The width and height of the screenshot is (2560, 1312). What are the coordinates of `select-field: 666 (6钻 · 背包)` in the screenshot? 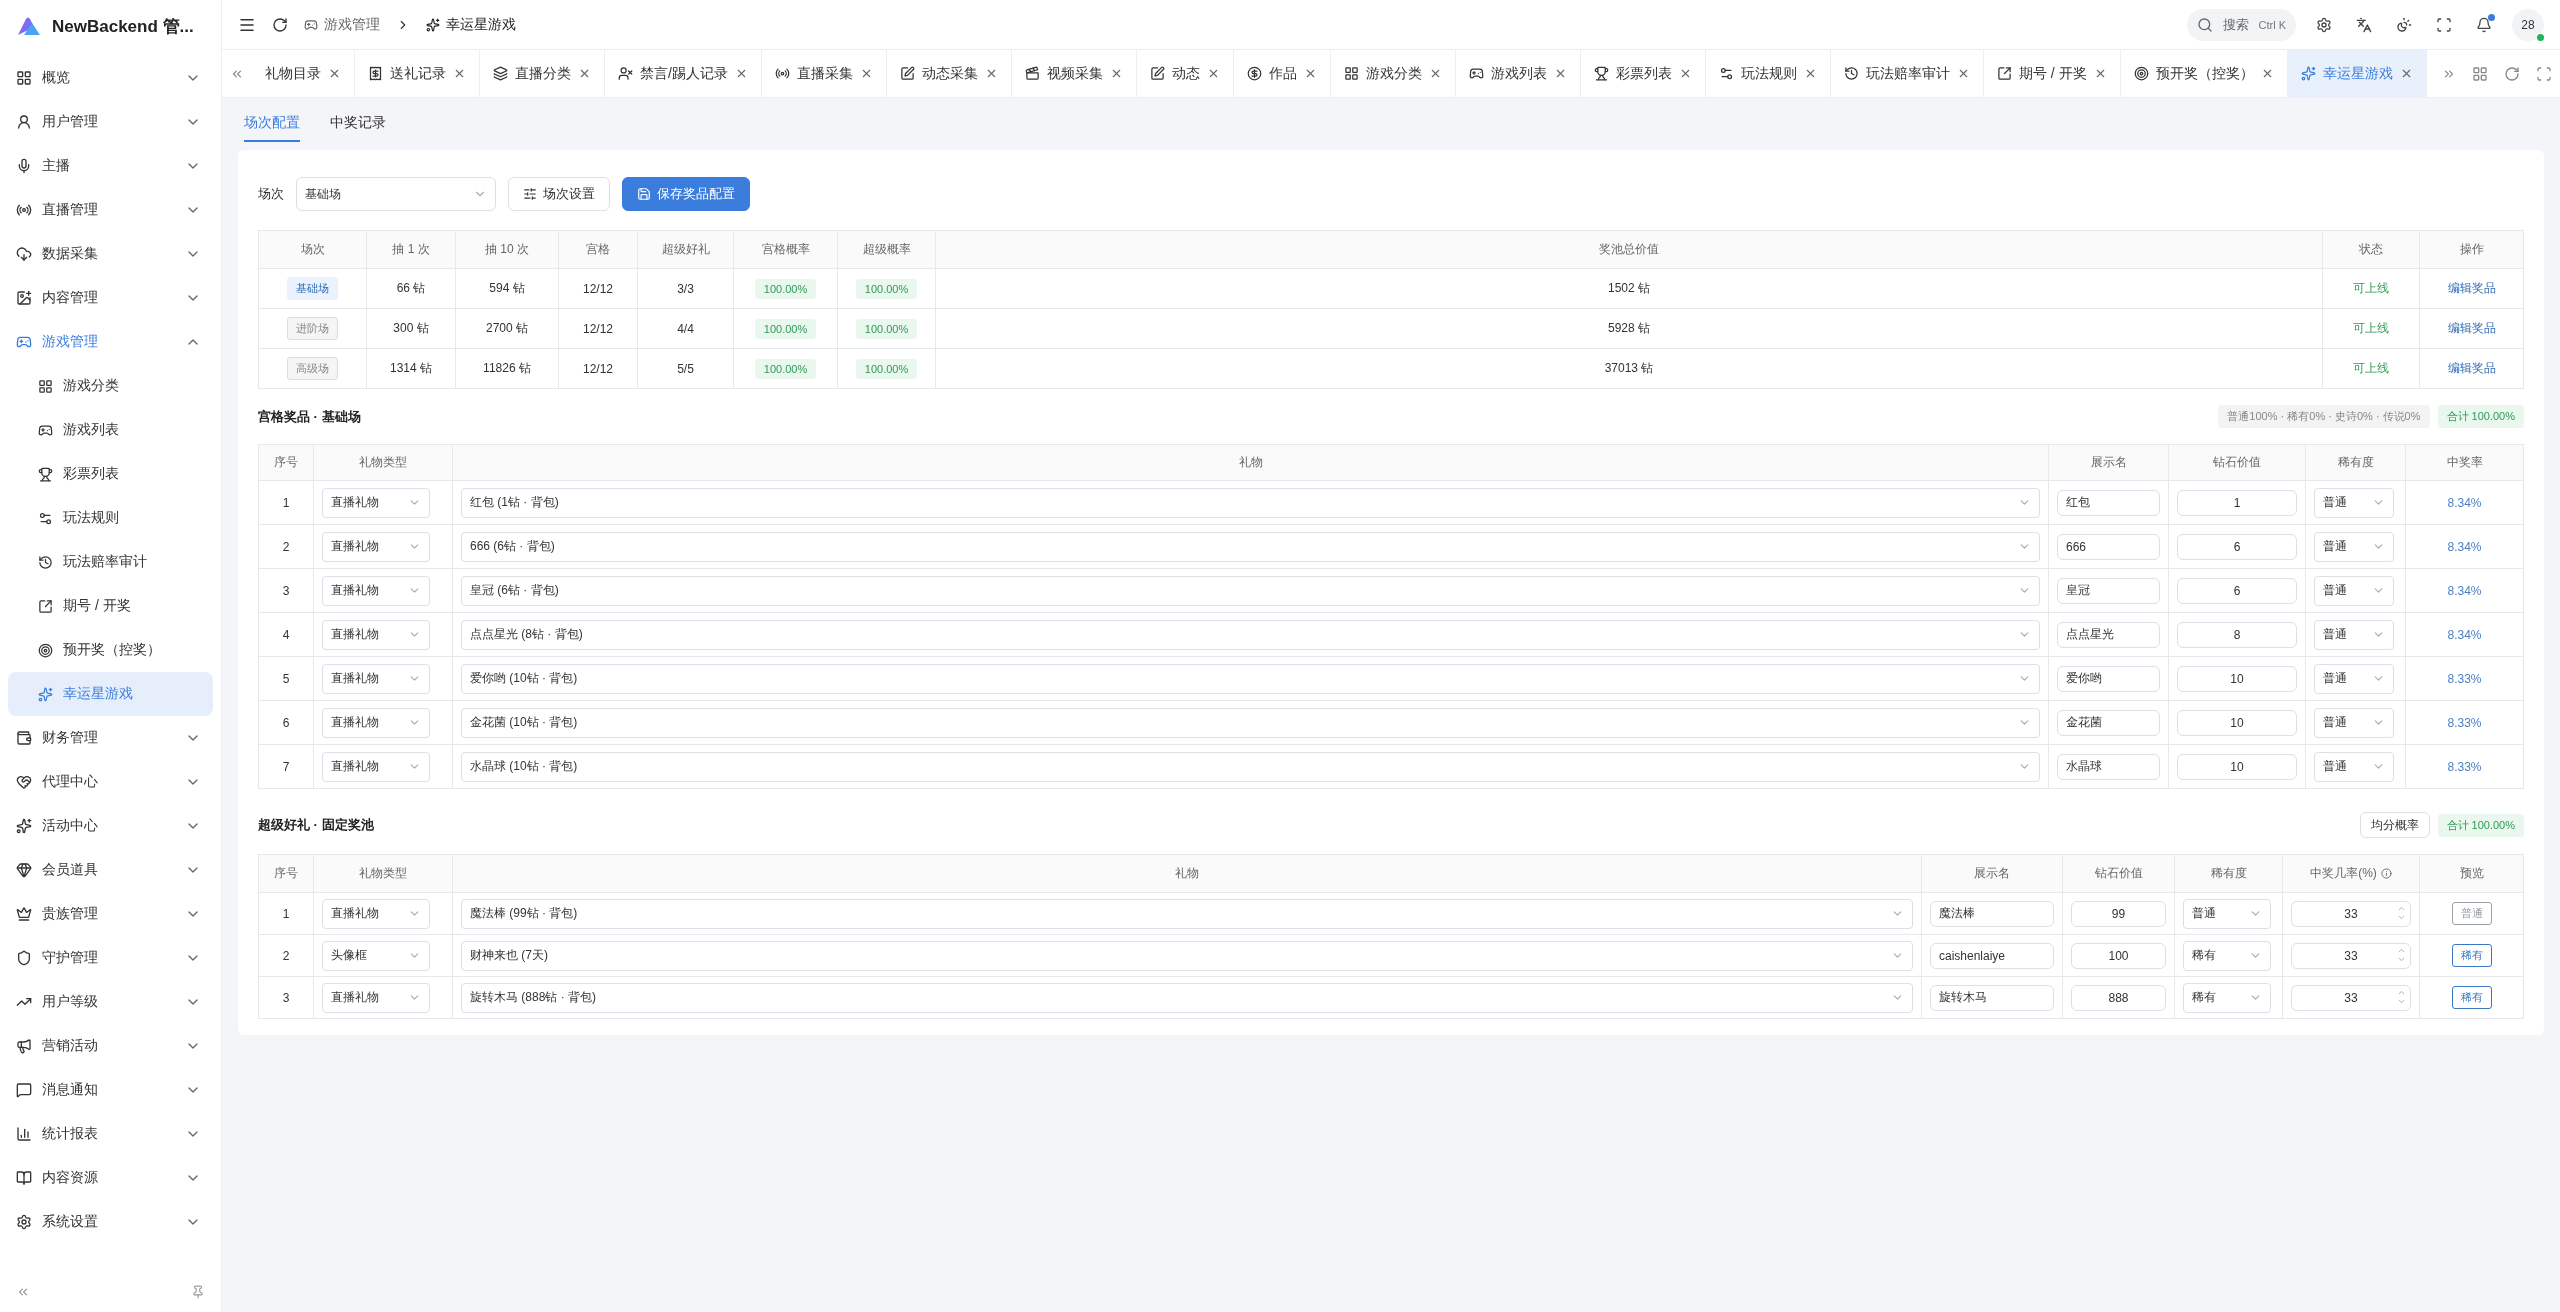 It's located at (1250, 546).